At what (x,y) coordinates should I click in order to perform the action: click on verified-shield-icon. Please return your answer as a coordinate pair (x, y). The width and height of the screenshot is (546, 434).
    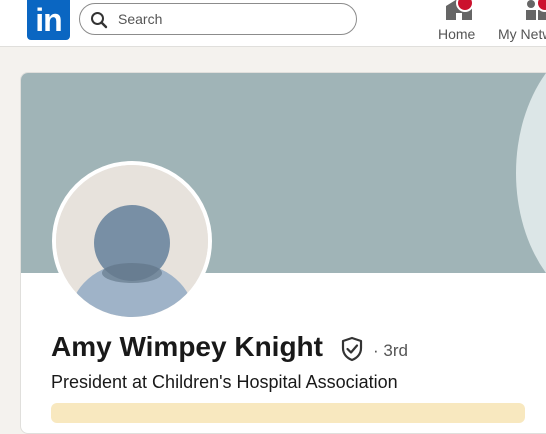
    Looking at the image, I should click on (352, 349).